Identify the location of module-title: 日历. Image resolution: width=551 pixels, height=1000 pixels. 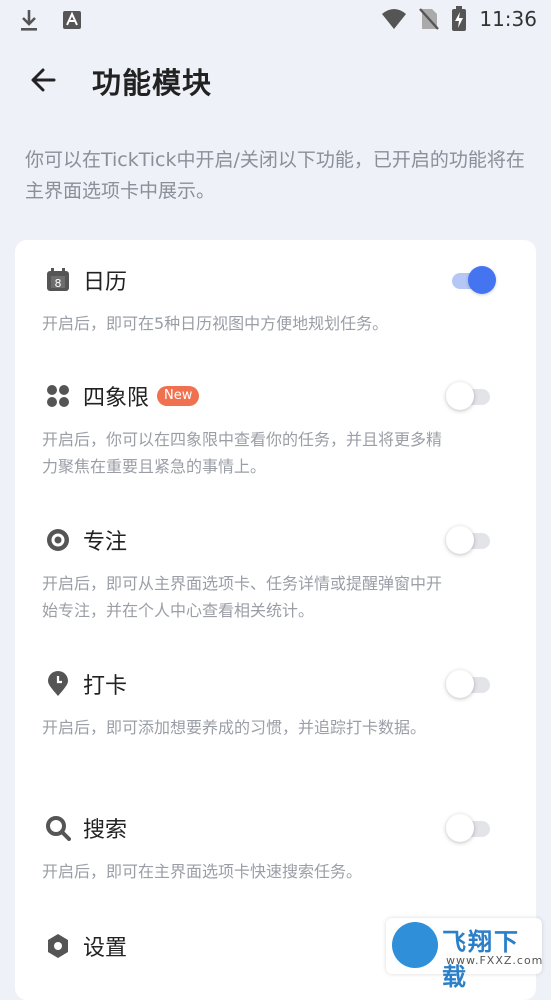
(105, 282).